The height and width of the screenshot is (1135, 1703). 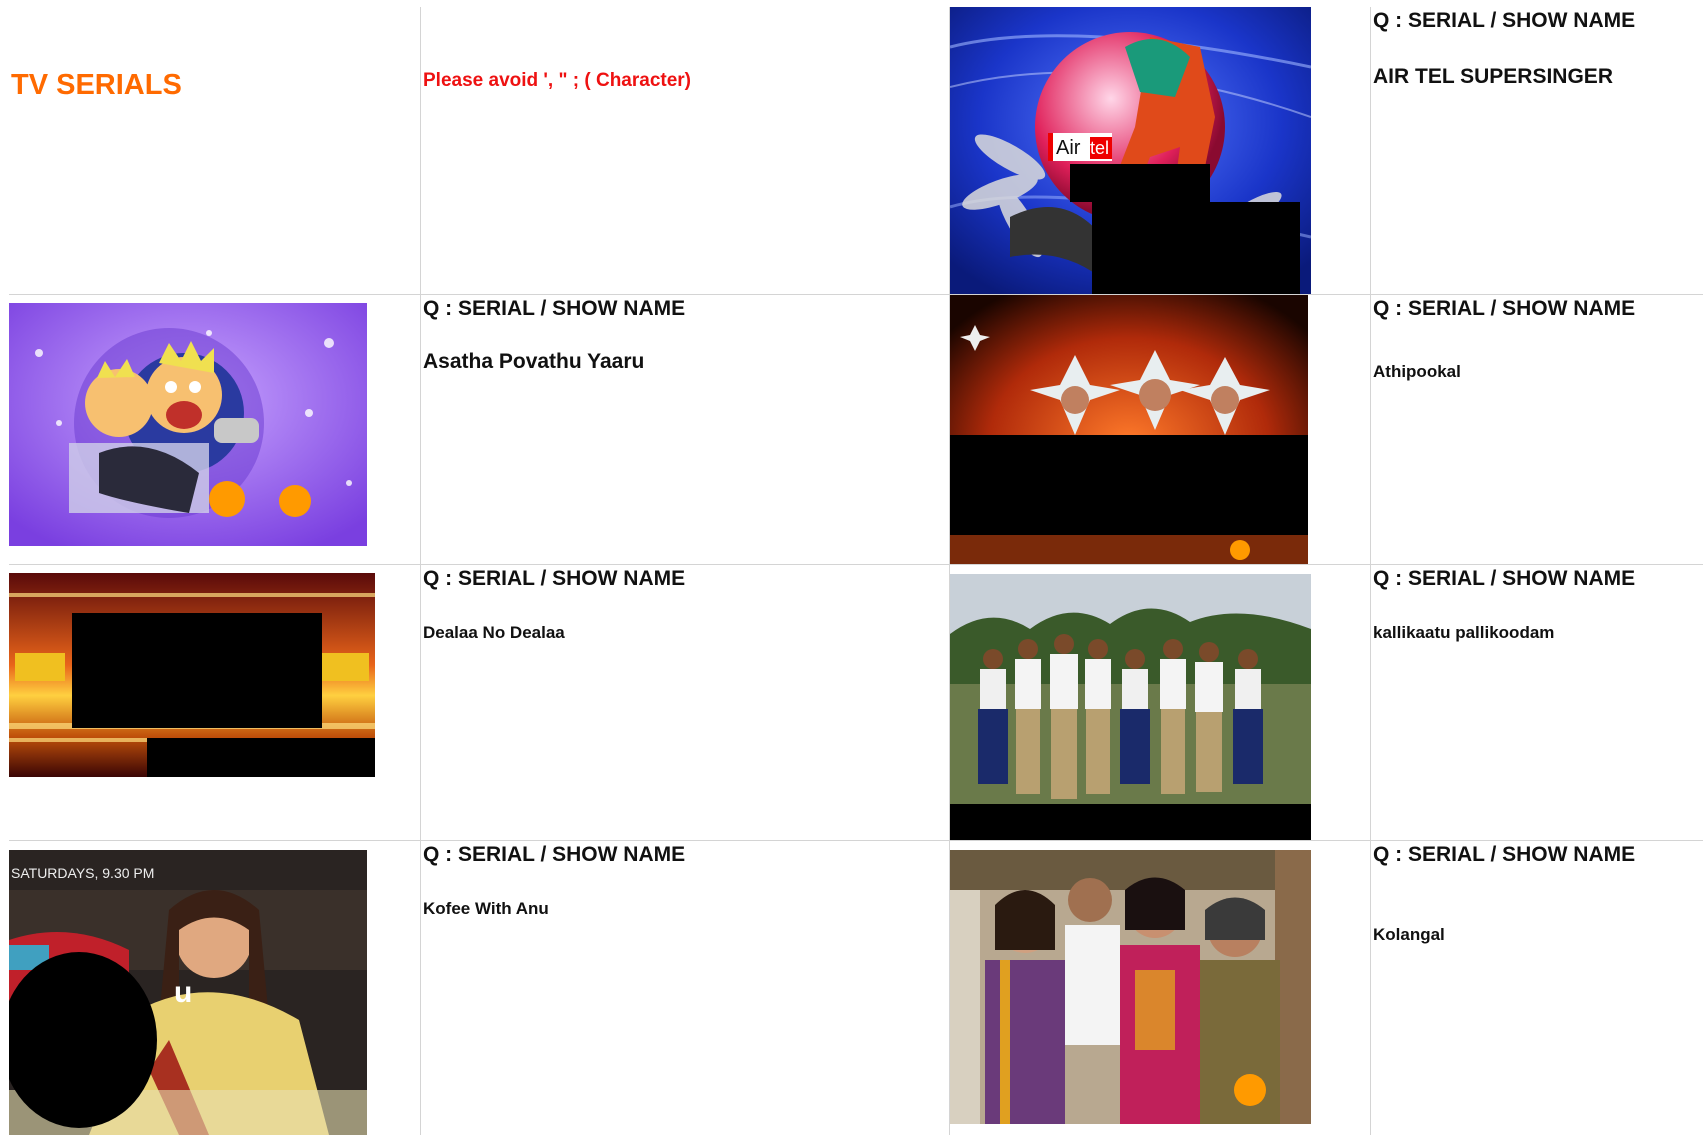 I want to click on label-cell: Q : SERIAL / SHOW NAME Athipookal, so click(x=1536, y=429).